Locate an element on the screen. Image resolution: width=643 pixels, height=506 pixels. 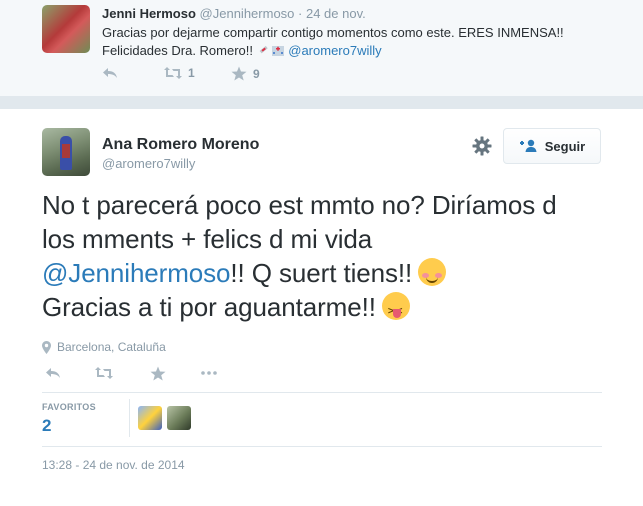
favorite-button: 9 is located at coordinates (245, 73).